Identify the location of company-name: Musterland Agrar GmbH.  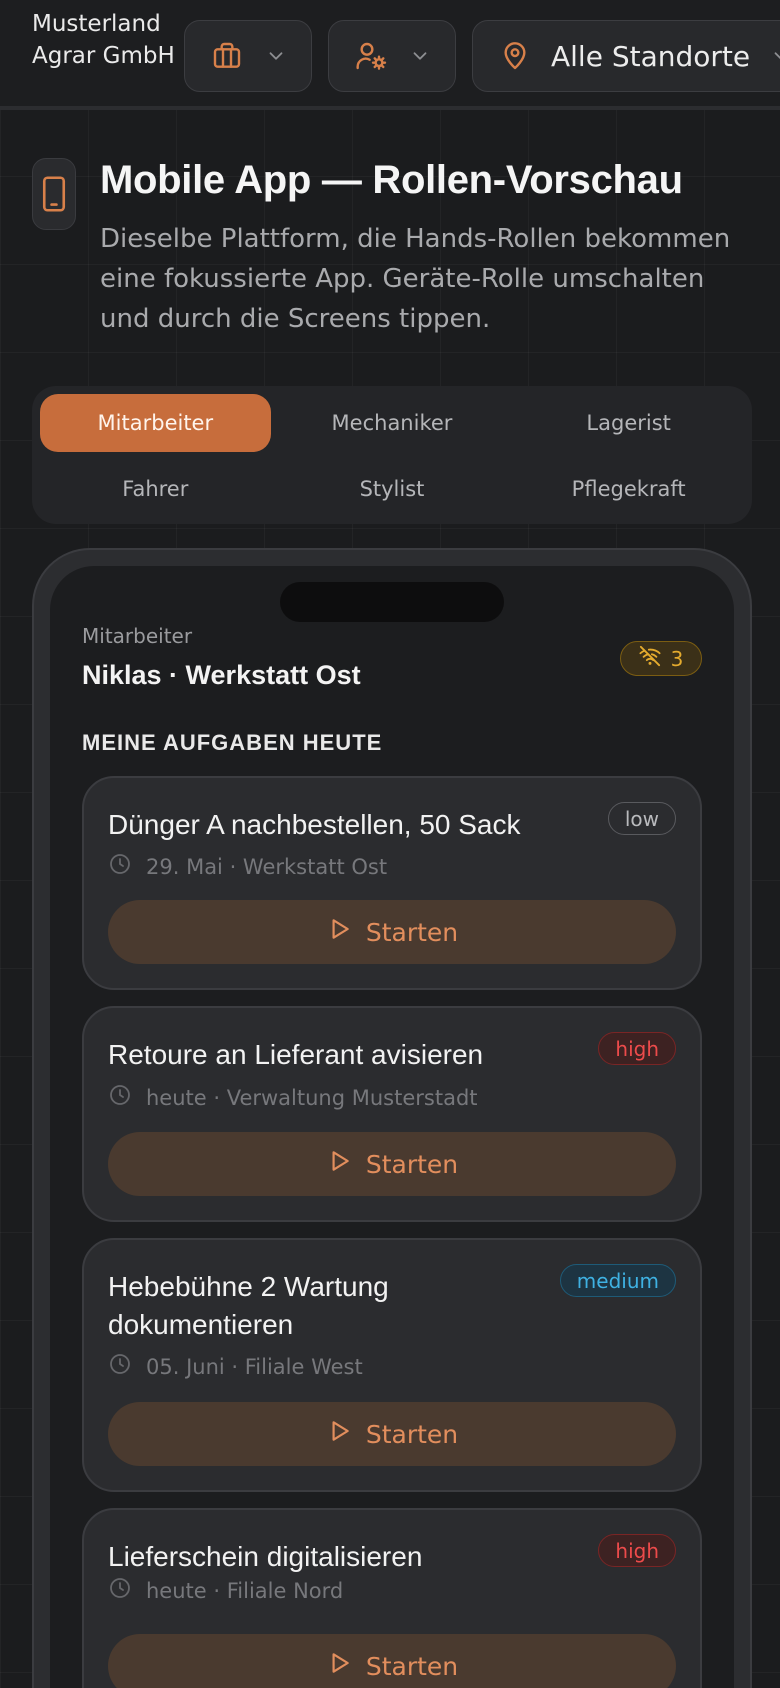
(107, 40).